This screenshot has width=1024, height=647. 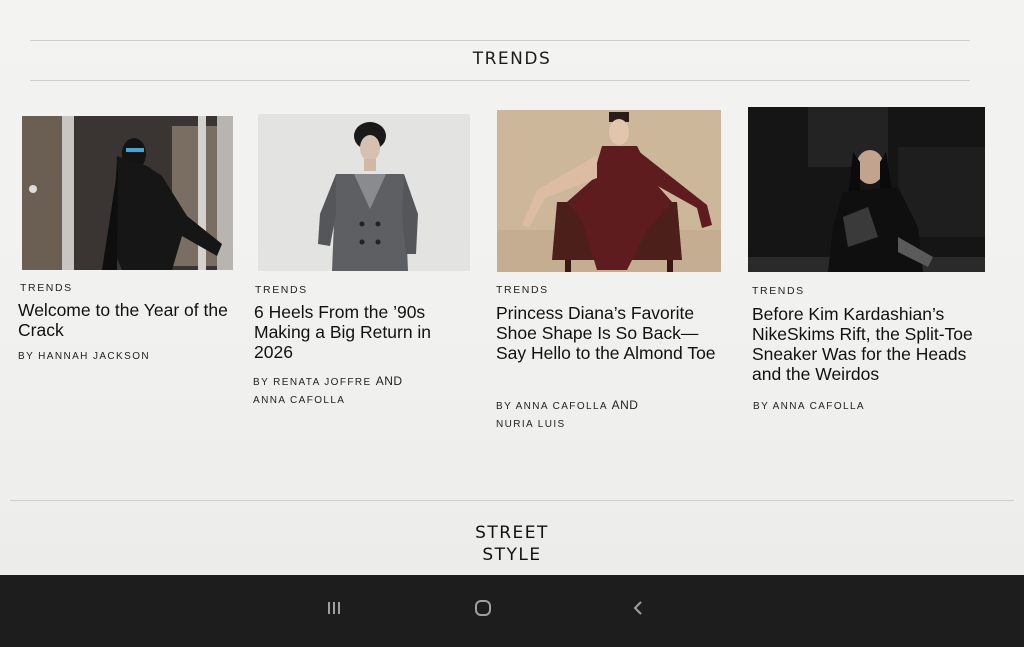 I want to click on recents-icon, so click(x=334, y=608).